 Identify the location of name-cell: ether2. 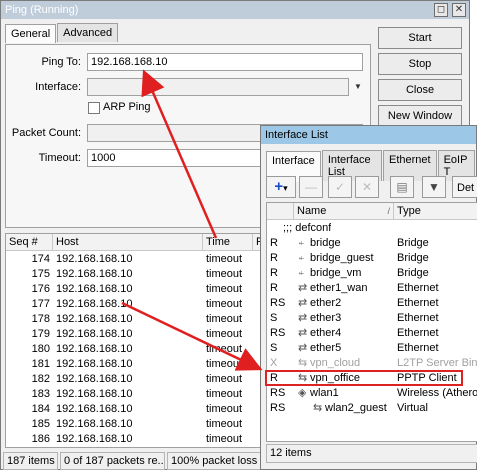
(326, 303).